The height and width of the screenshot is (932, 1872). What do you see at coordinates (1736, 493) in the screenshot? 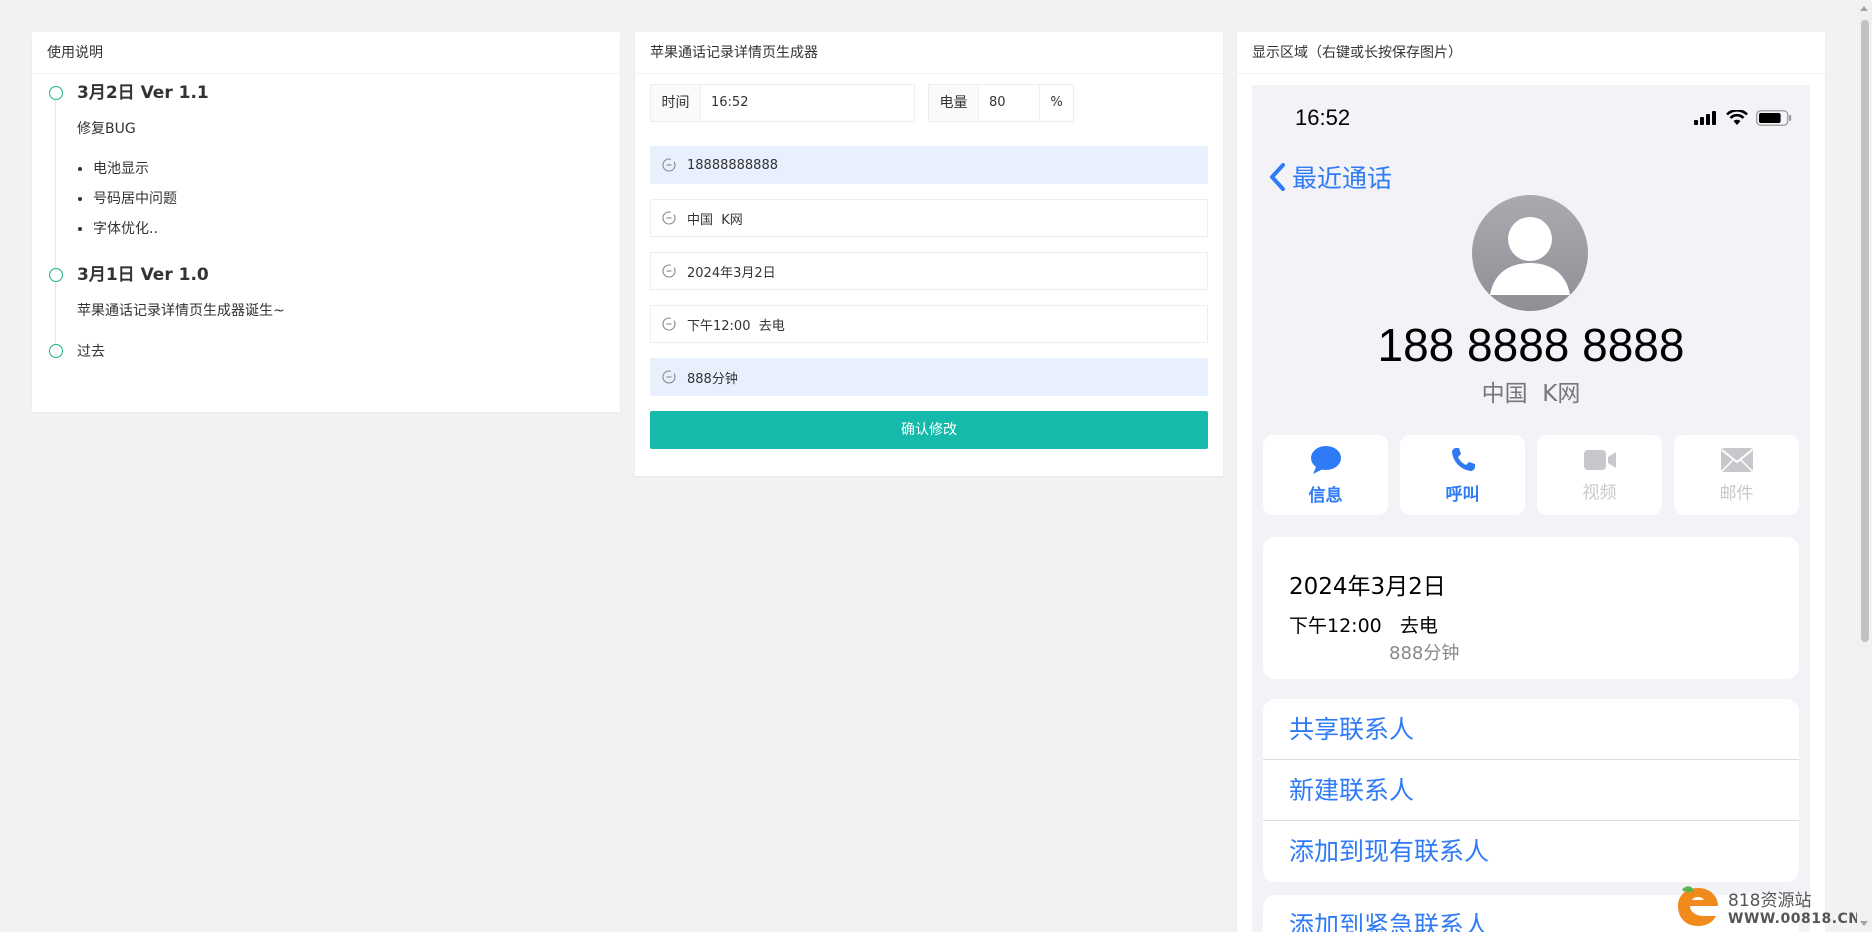
I see `mail-action-label: 邮件` at bounding box center [1736, 493].